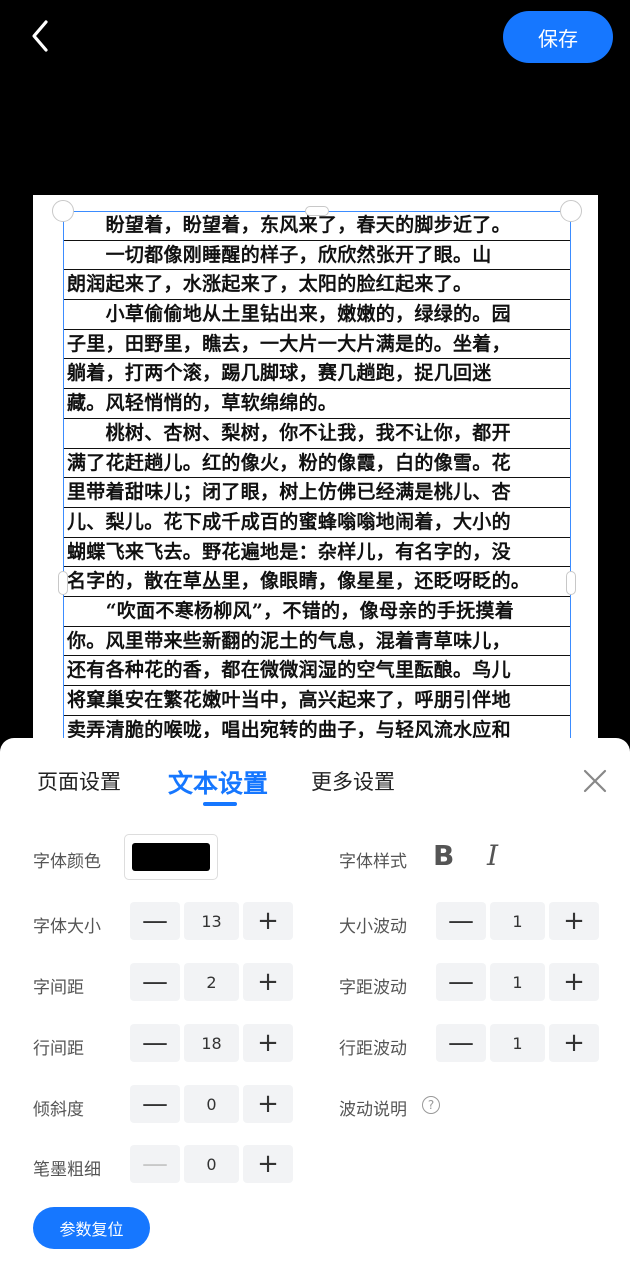 This screenshot has height=1280, width=630. Describe the element at coordinates (155, 982) in the screenshot. I see `char-spacing-decrease-button: —` at that location.